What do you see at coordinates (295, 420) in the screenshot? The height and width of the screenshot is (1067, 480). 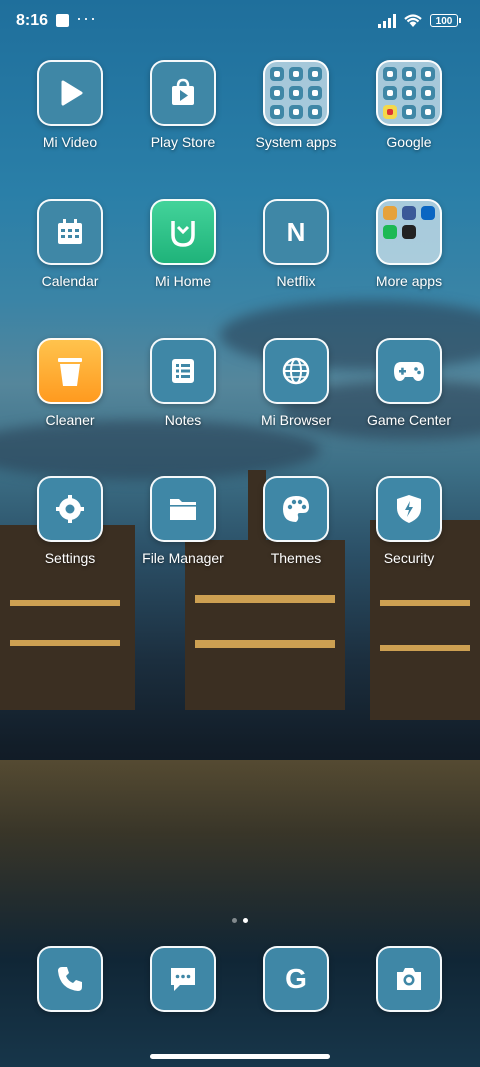 I see `app-label: Mi Browser` at bounding box center [295, 420].